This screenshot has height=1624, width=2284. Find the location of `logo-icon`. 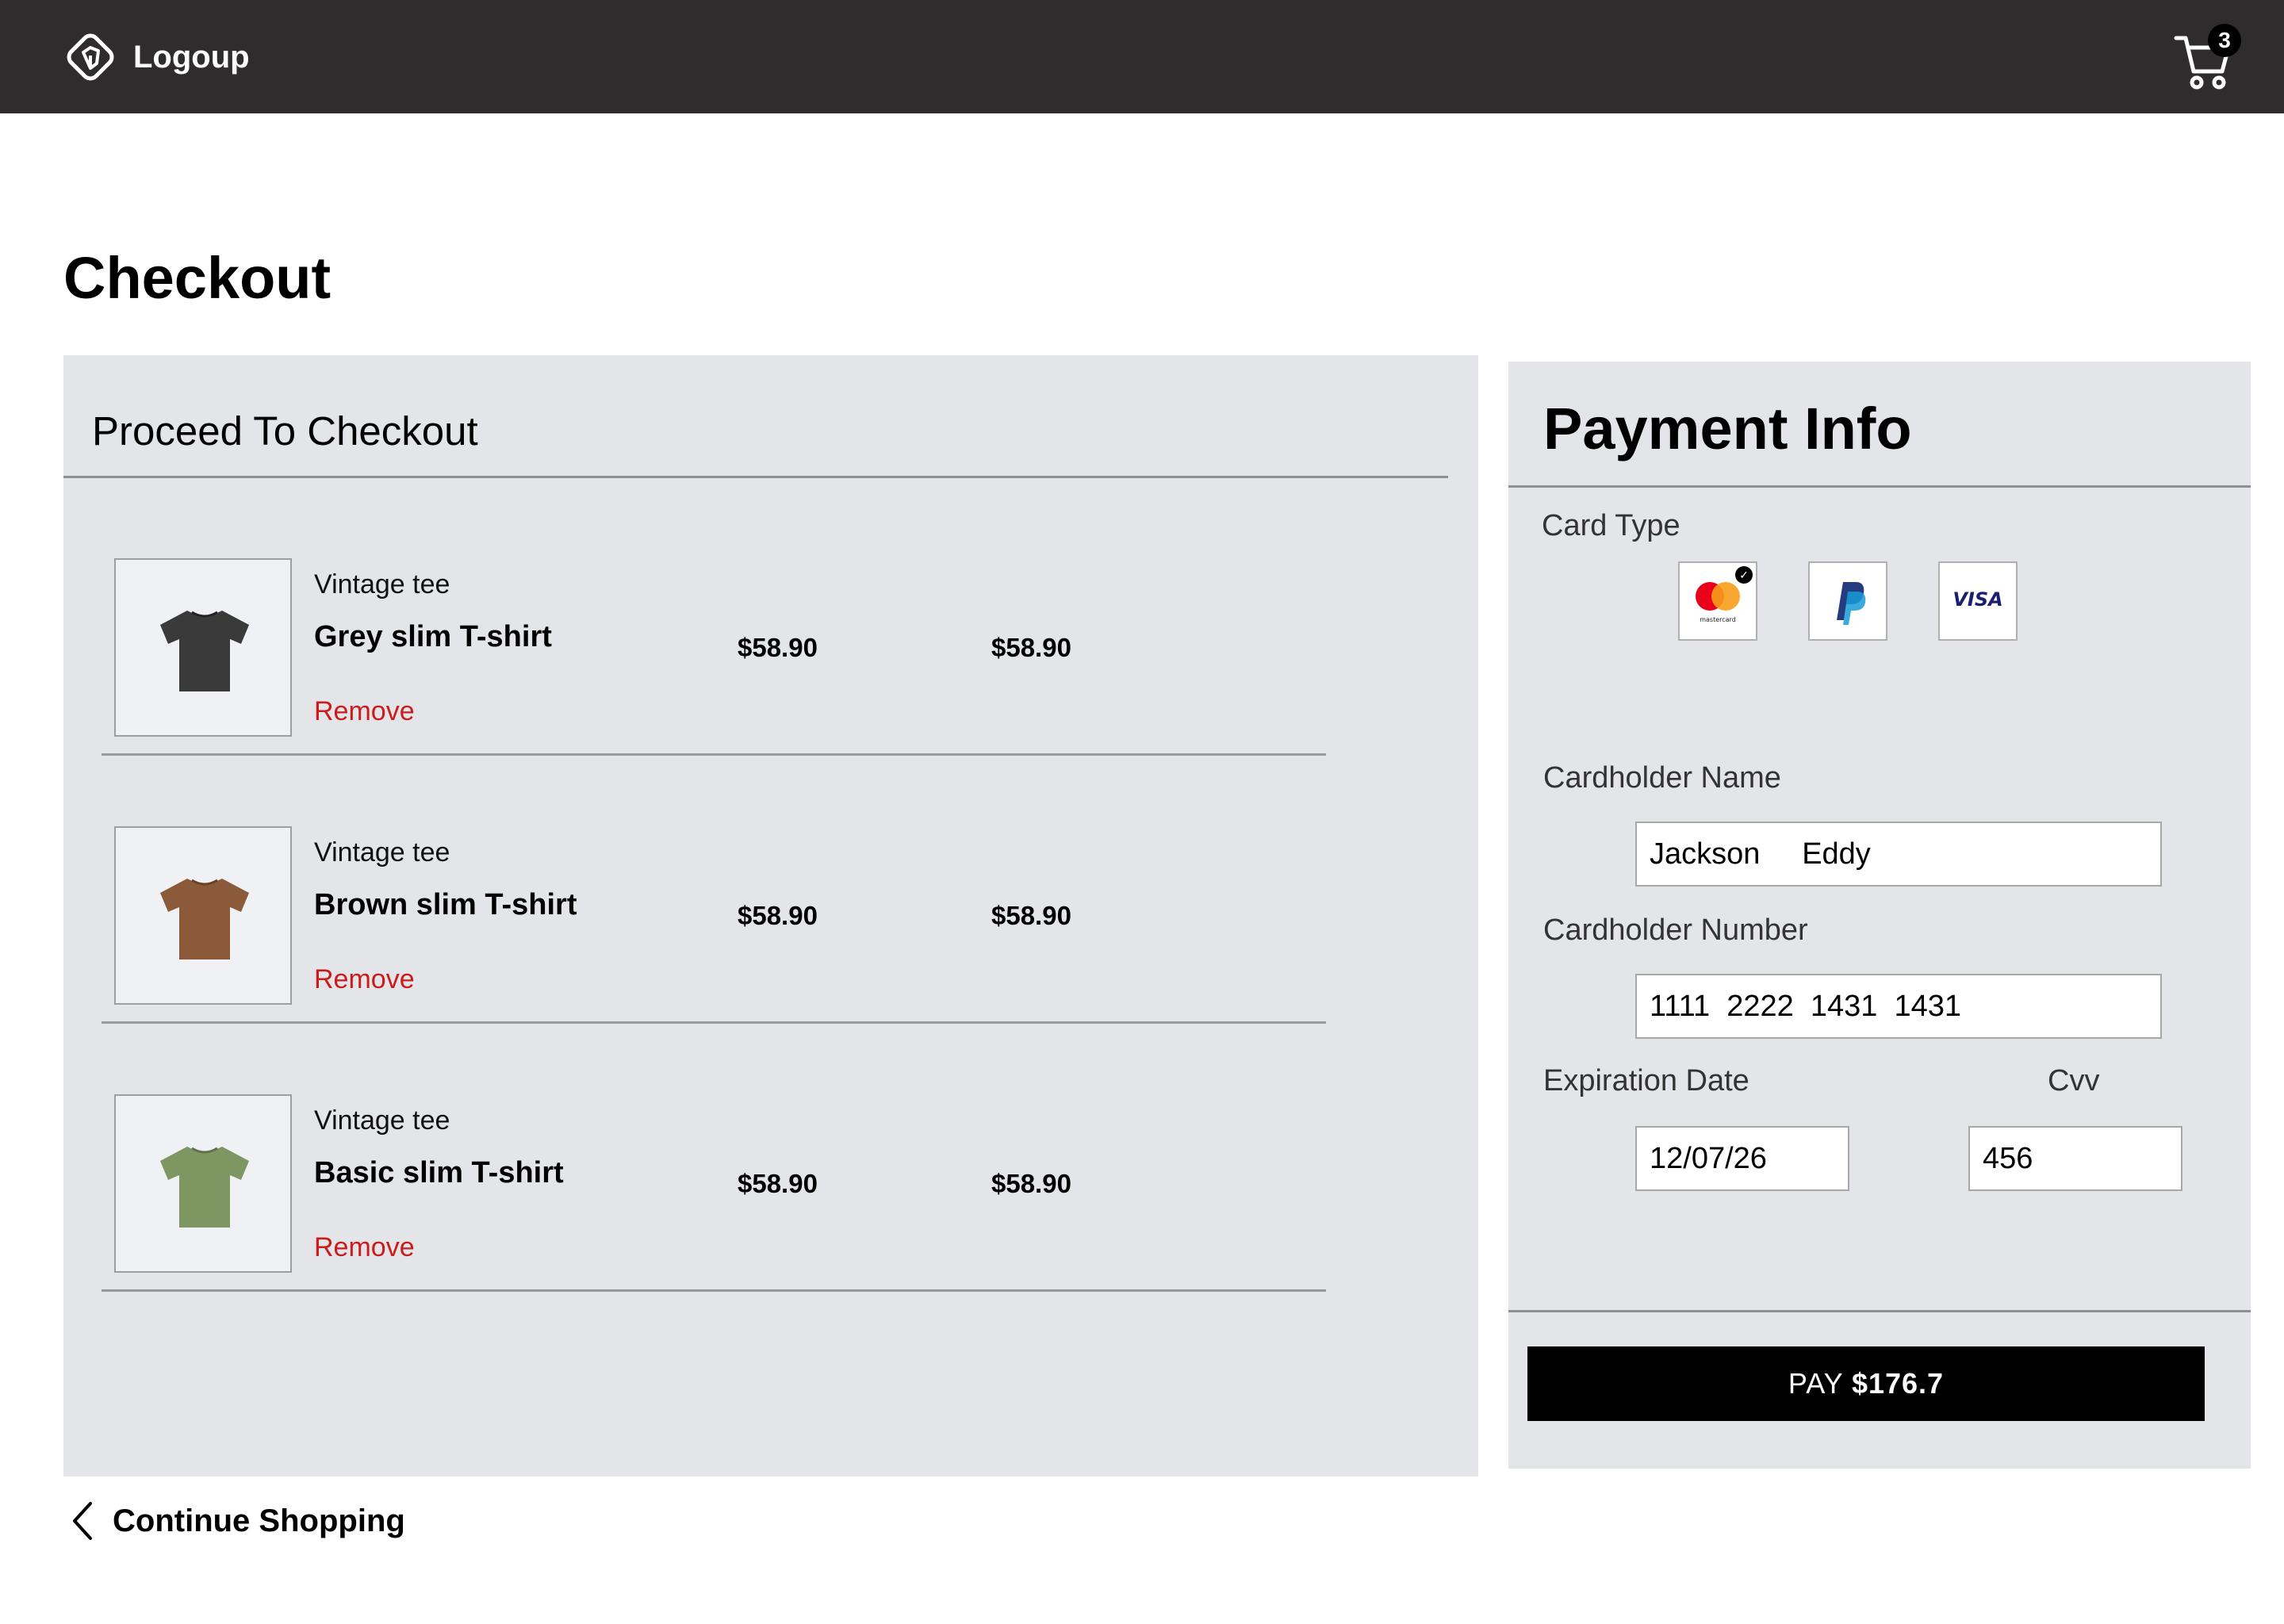

logo-icon is located at coordinates (90, 57).